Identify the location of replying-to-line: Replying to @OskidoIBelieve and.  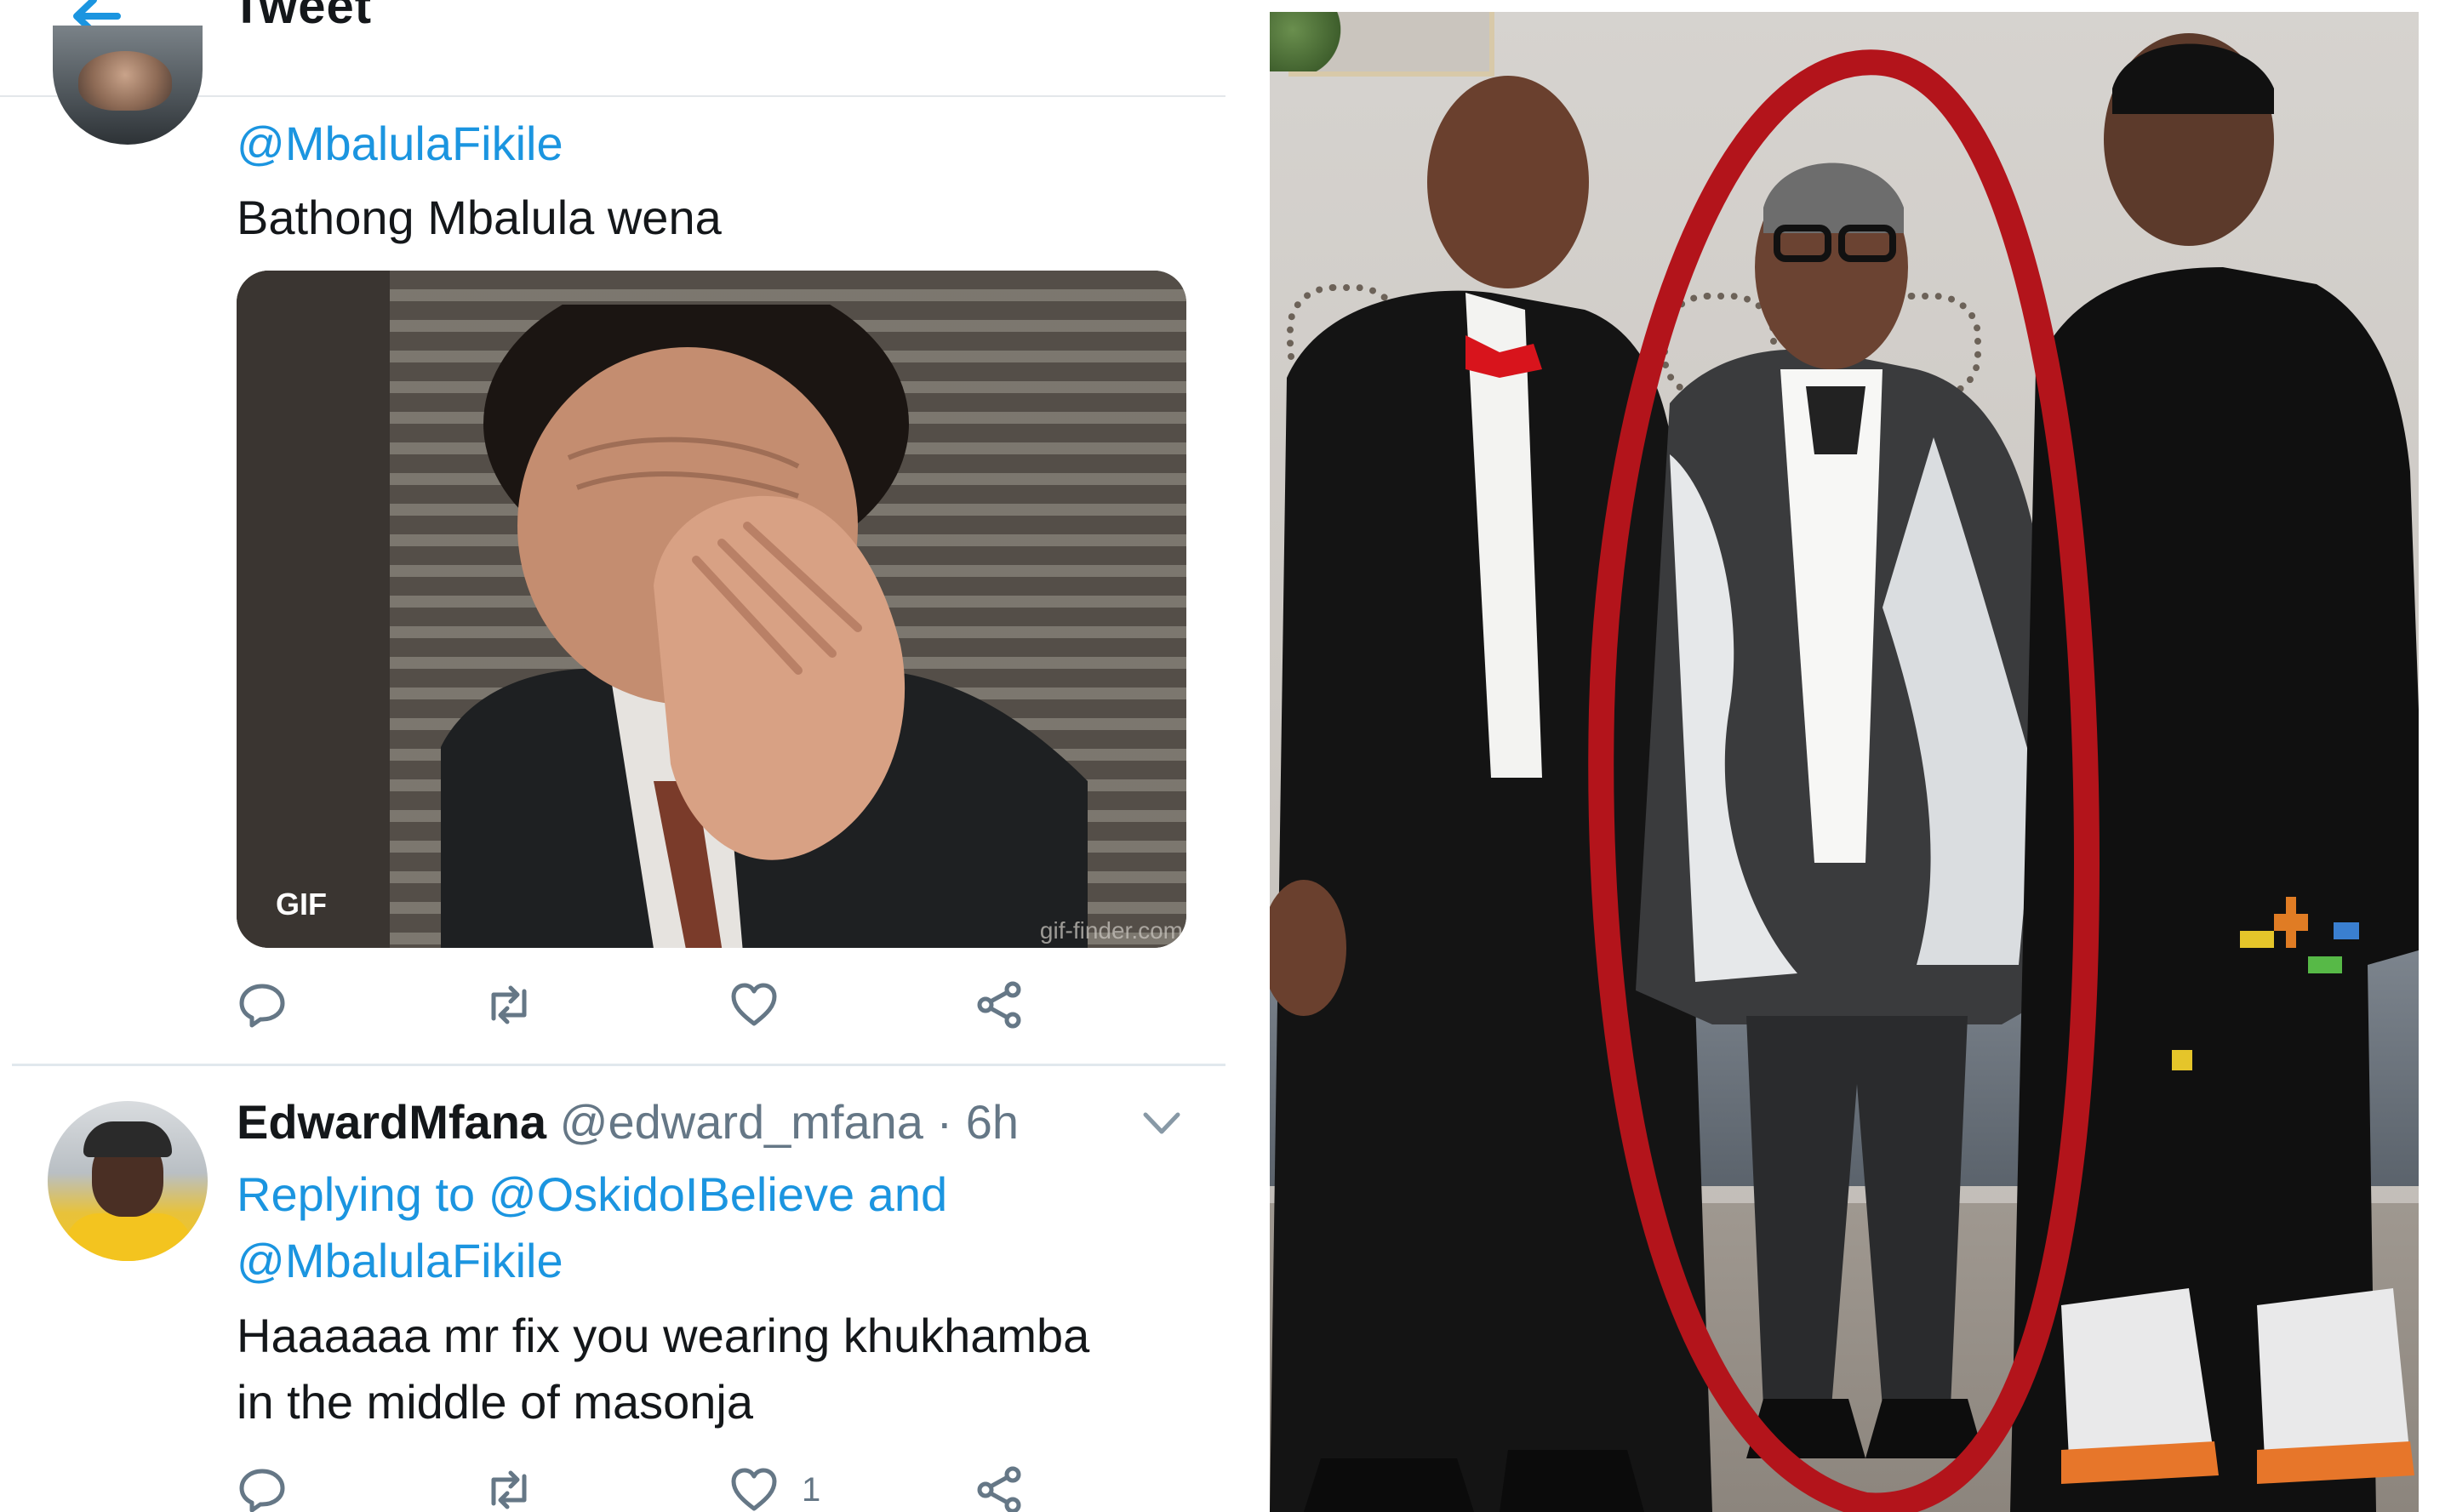
(592, 1194).